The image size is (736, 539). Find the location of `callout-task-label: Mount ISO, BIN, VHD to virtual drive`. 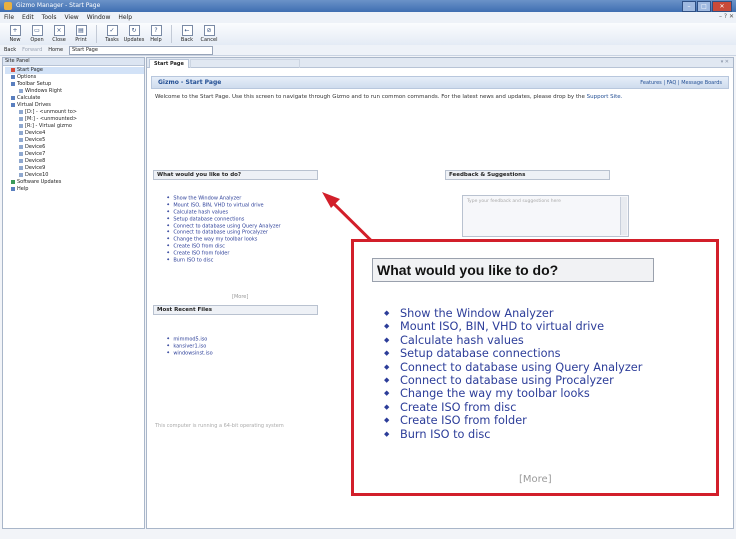

callout-task-label: Mount ISO, BIN, VHD to virtual drive is located at coordinates (502, 327).